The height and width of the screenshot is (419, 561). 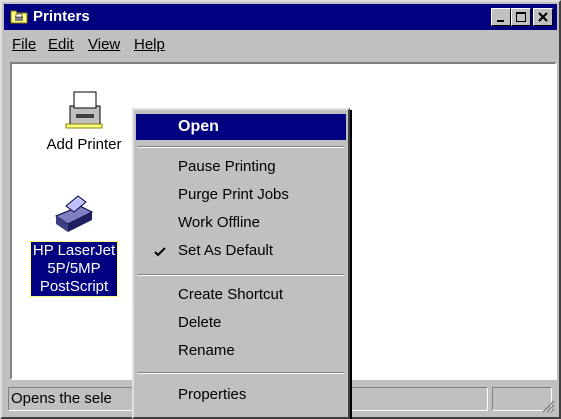 I want to click on menu-bar: File Edit View Help, so click(x=280, y=45).